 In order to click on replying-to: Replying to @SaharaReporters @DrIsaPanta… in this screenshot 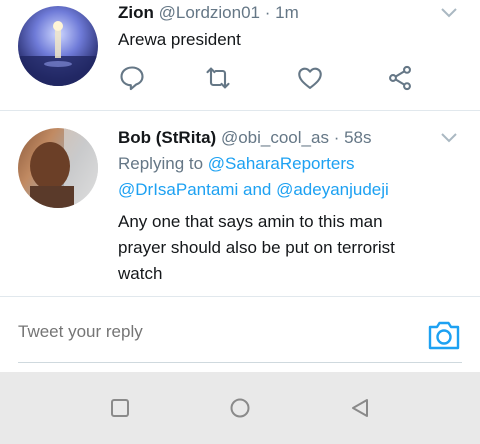, I will do `click(253, 177)`.